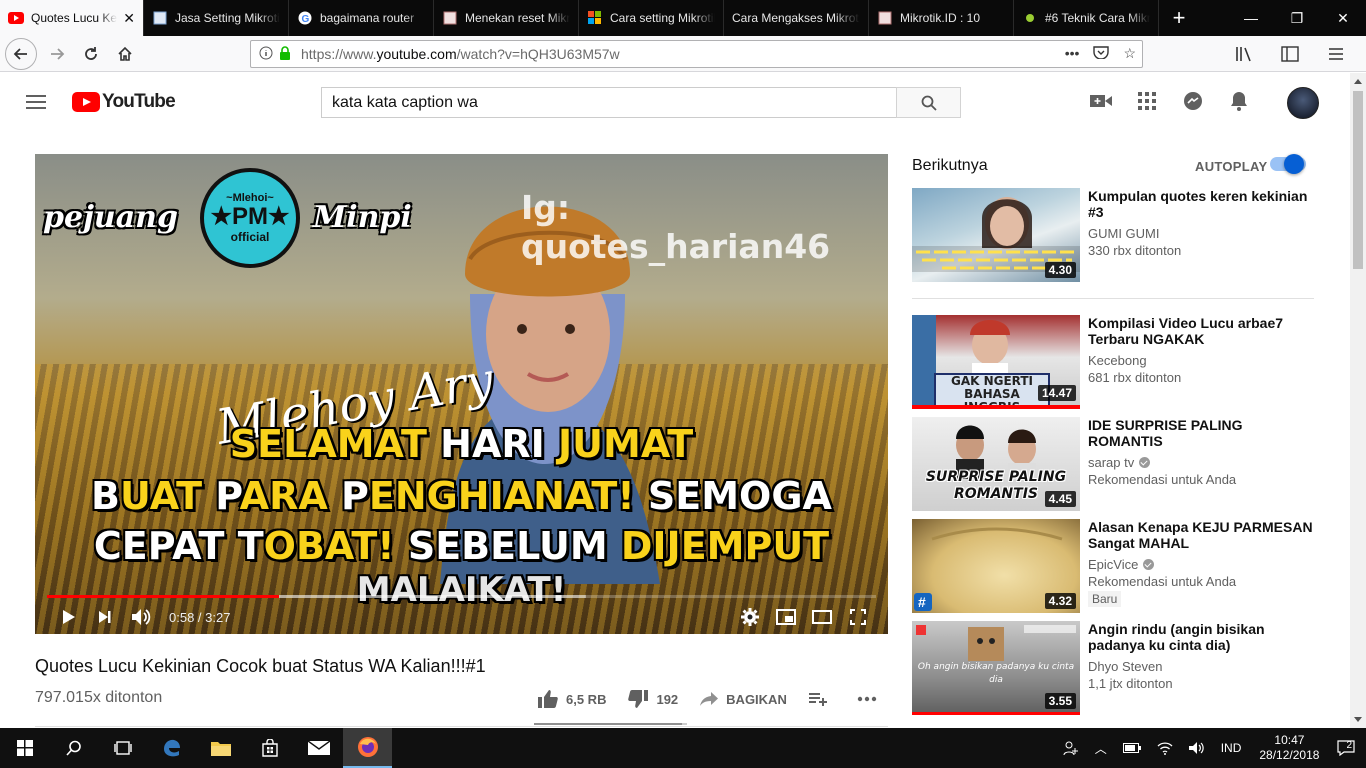  I want to click on minimize-button: —, so click(1251, 18).